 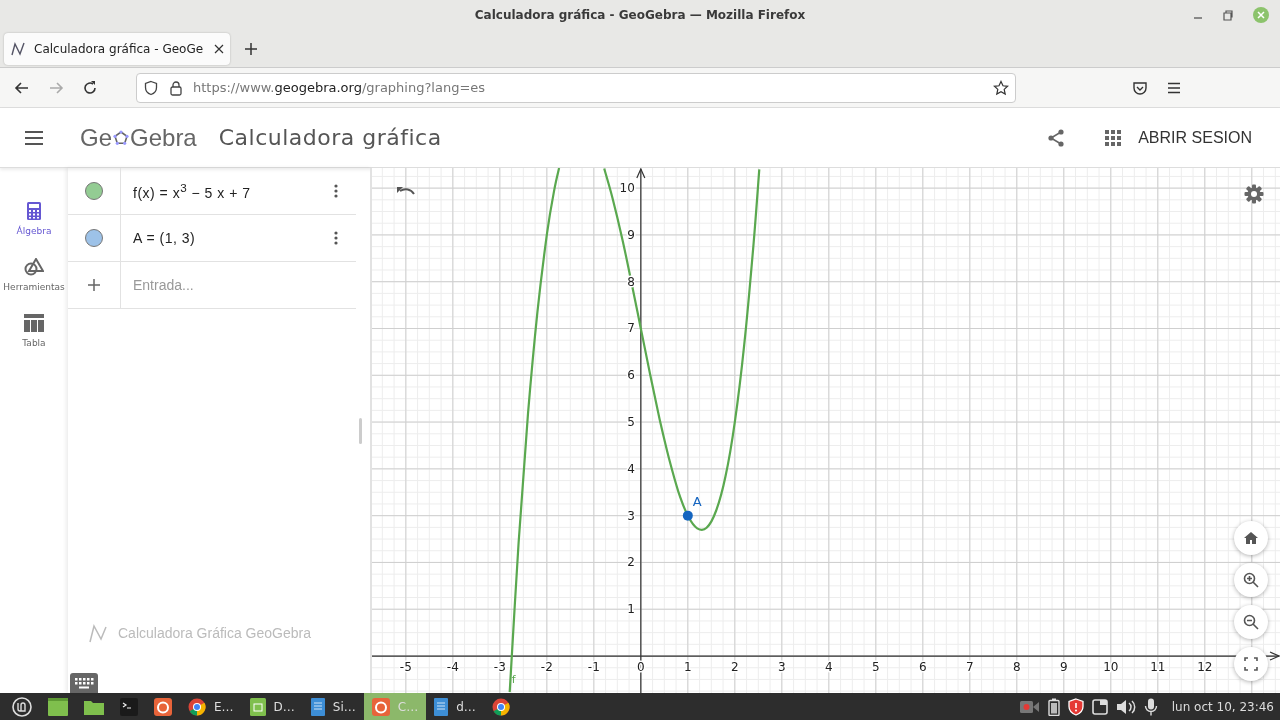 I want to click on y-tick-label: 9, so click(x=631, y=234).